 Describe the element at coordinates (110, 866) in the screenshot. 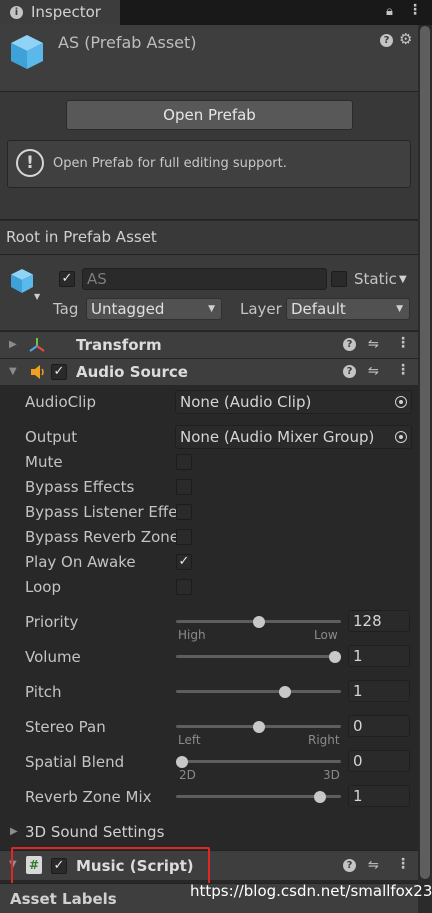

I see `highlight-box` at that location.